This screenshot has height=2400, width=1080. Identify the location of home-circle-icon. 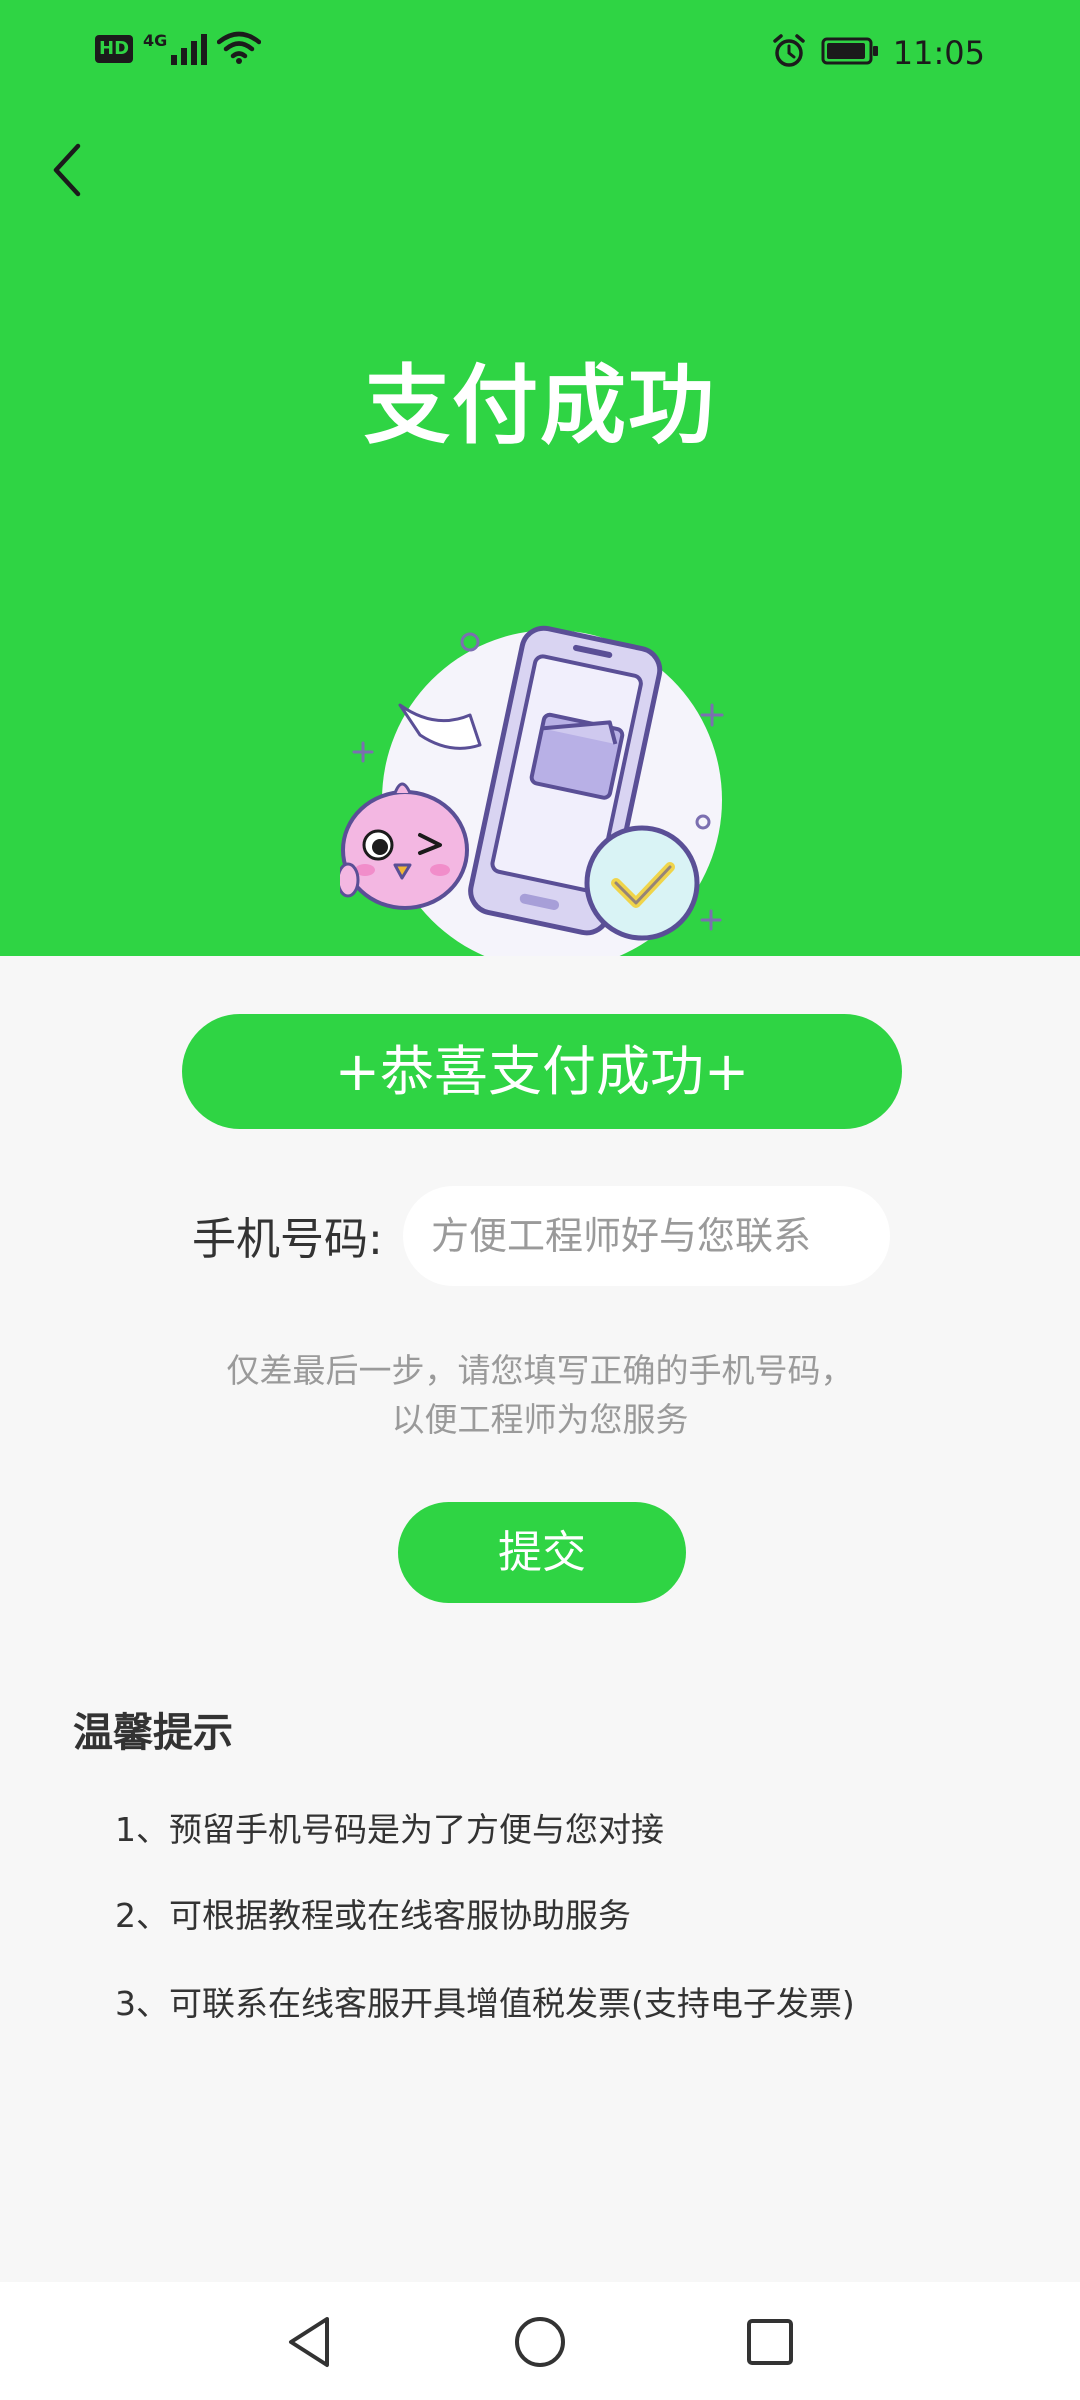
(540, 2342).